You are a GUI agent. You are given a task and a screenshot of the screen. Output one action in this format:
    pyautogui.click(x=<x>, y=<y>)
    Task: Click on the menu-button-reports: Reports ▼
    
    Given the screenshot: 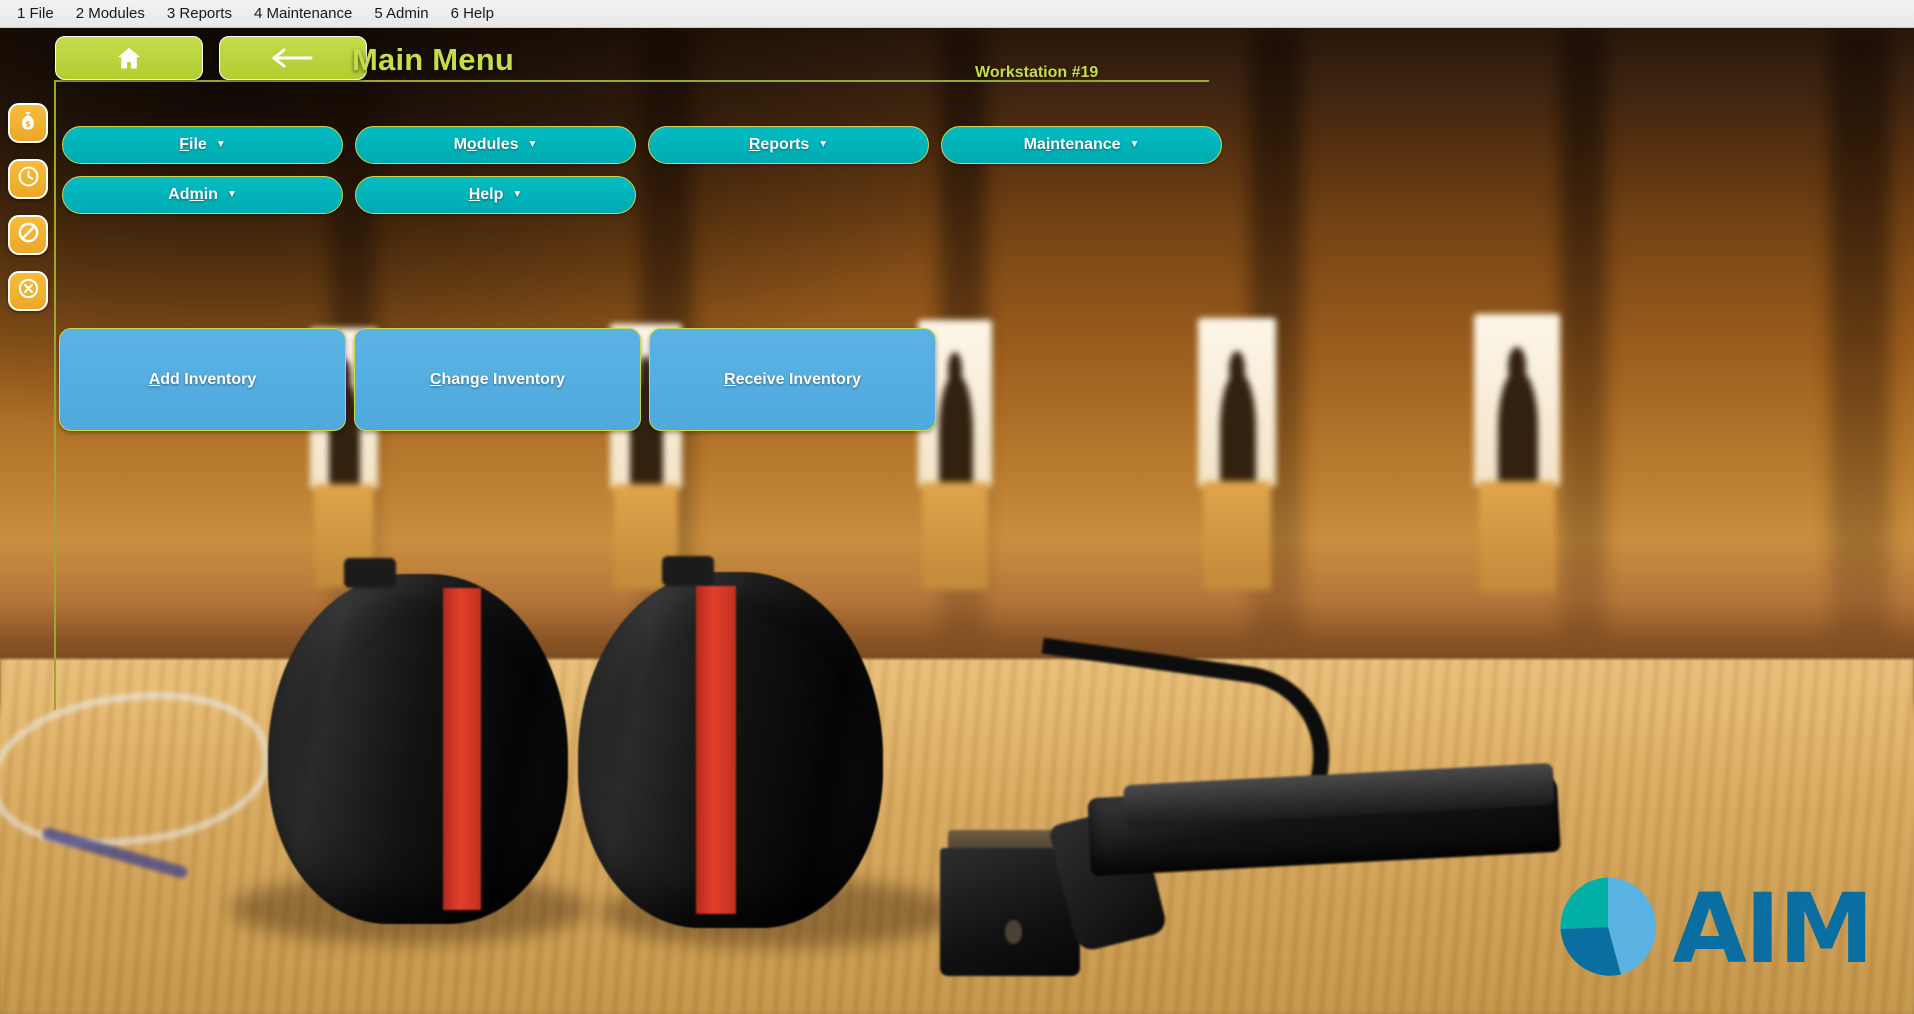 What is the action you would take?
    pyautogui.click(x=788, y=145)
    